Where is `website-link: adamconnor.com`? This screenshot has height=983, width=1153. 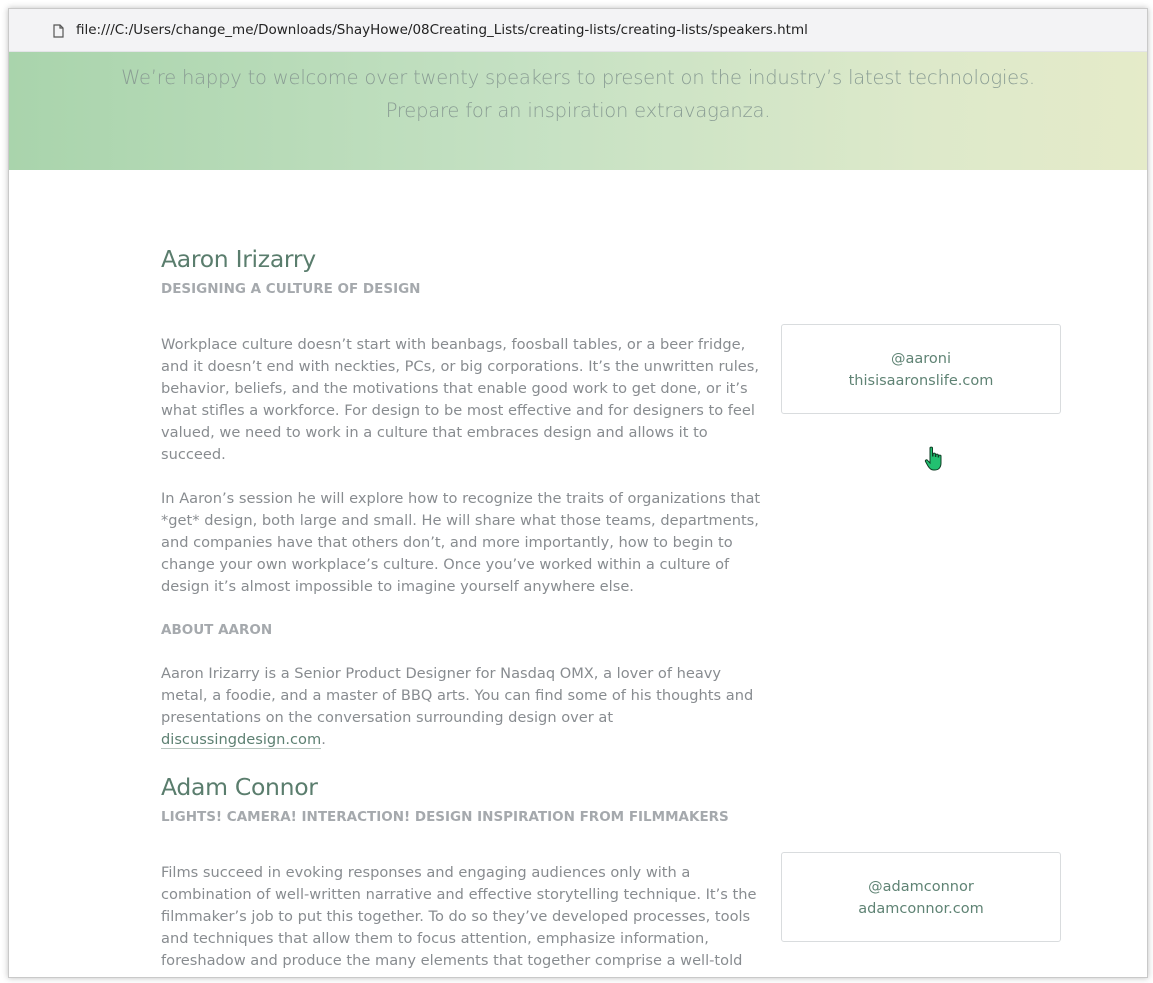
website-link: adamconnor.com is located at coordinates (920, 909).